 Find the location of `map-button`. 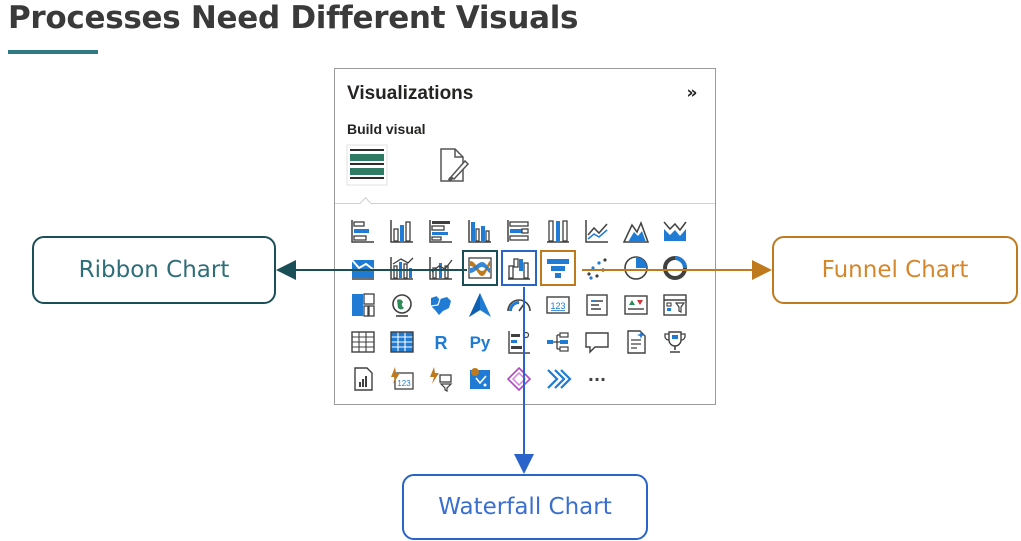

map-button is located at coordinates (402, 305).